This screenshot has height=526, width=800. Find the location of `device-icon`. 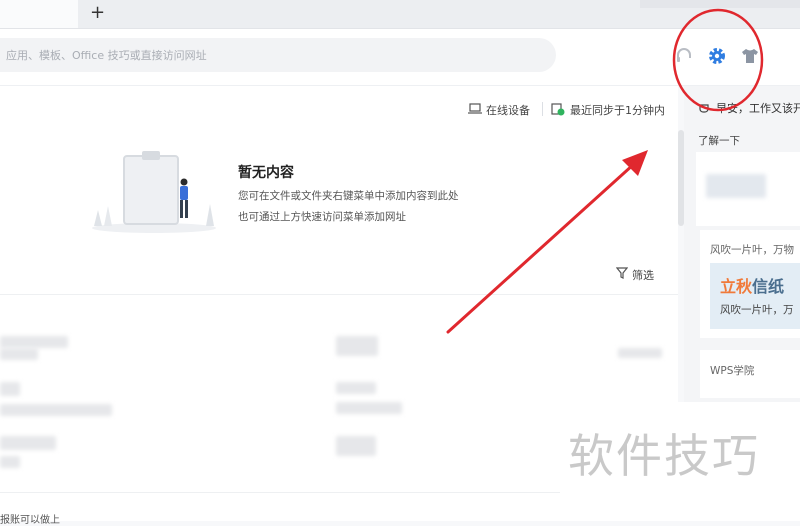

device-icon is located at coordinates (475, 108).